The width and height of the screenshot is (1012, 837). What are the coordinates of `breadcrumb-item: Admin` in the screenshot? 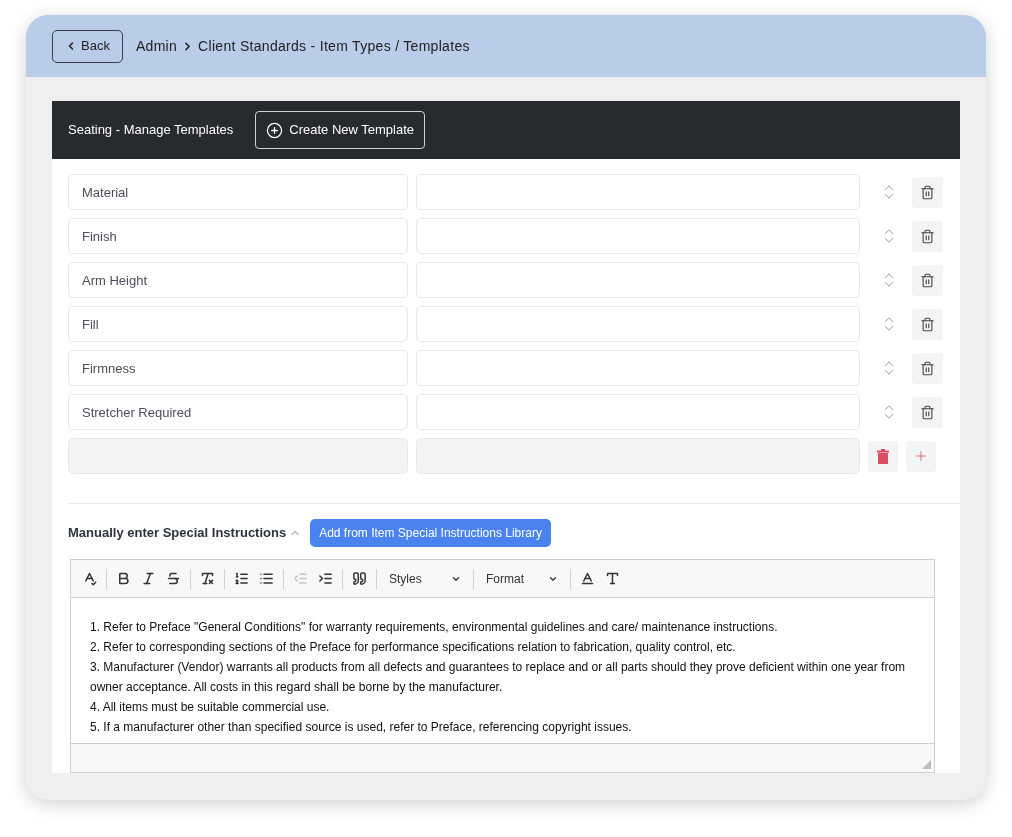 It's located at (156, 46).